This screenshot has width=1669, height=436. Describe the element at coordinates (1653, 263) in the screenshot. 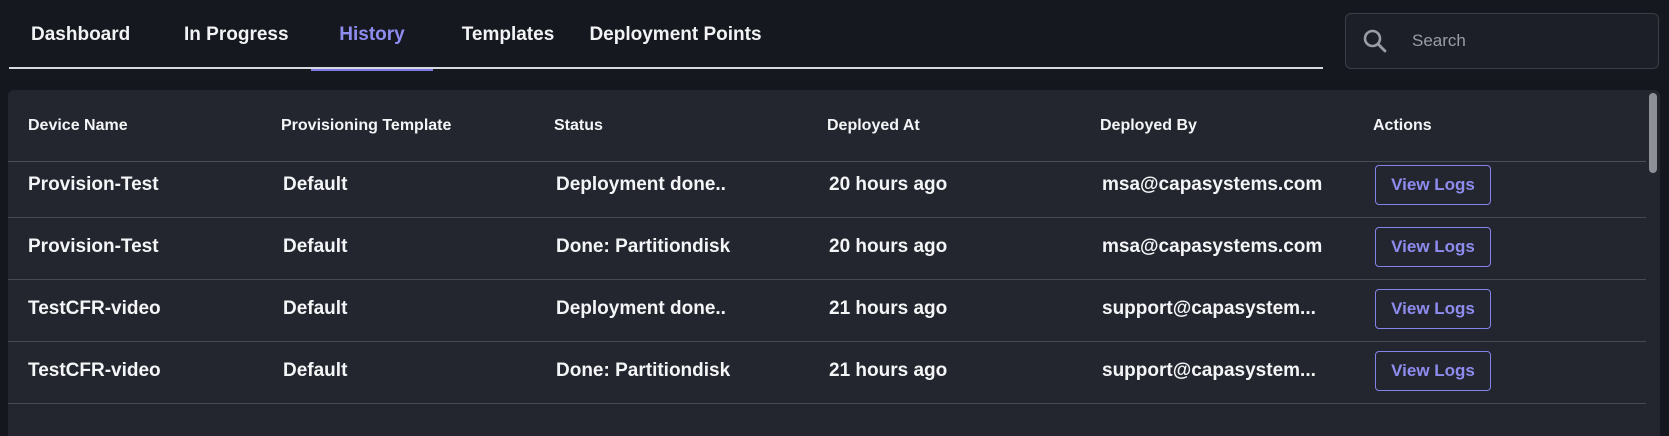

I see `vertical-scrollbar` at that location.